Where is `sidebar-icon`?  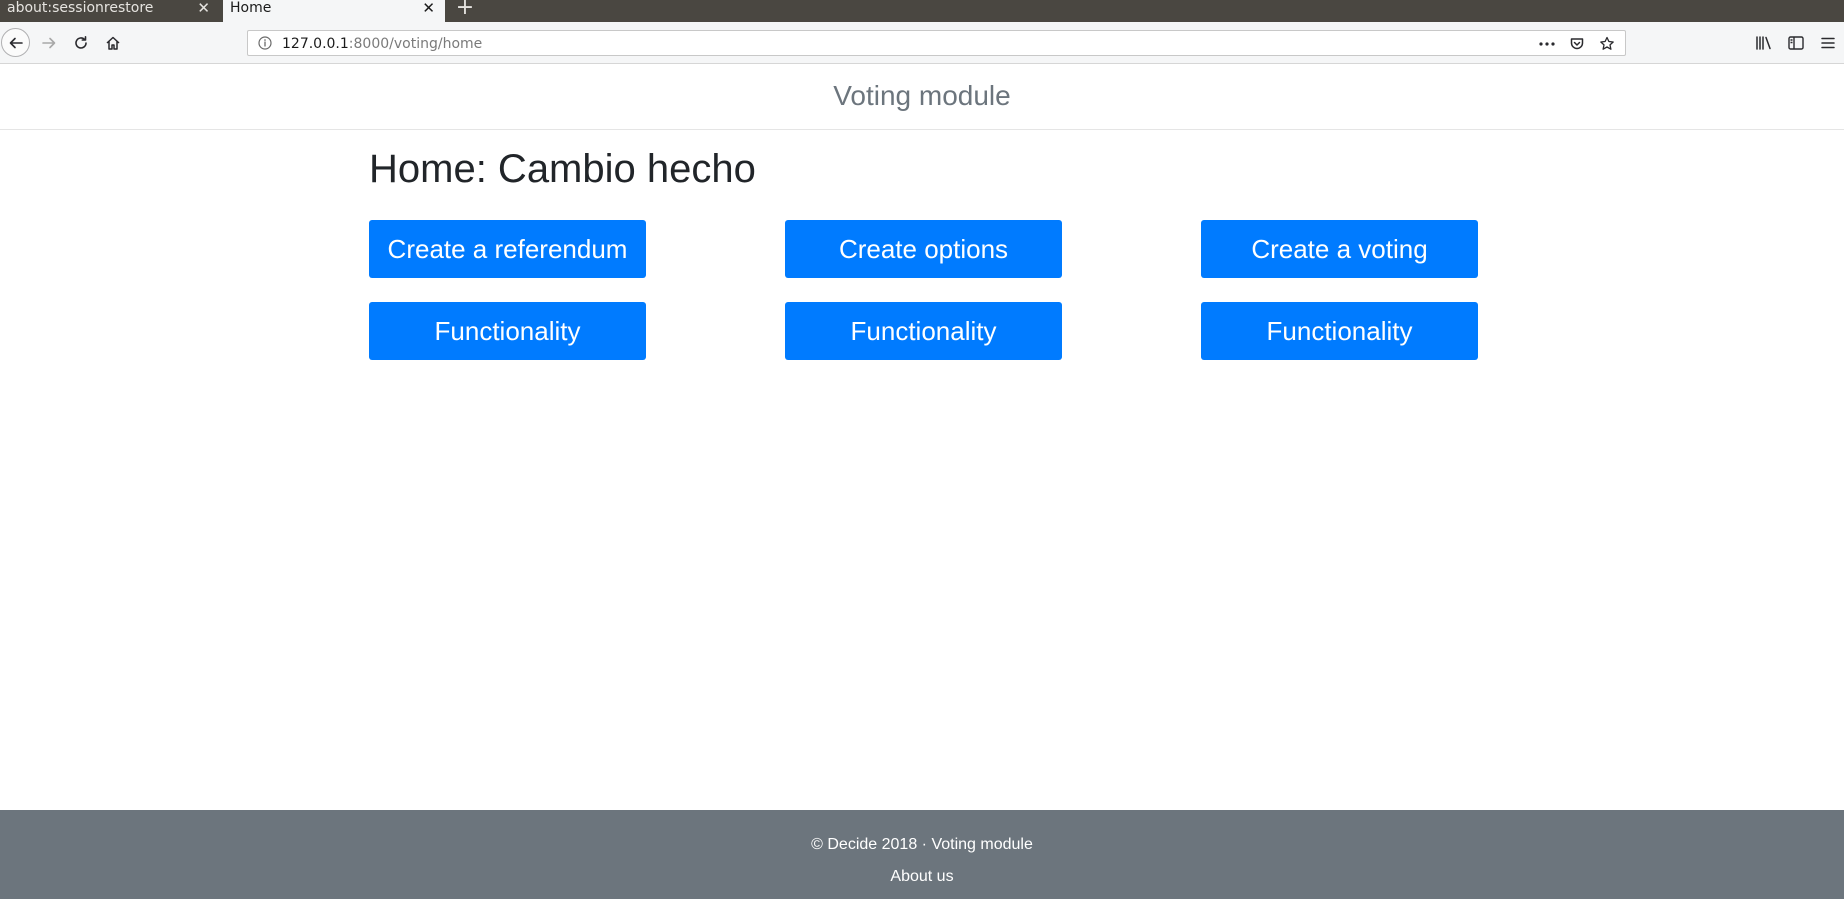
sidebar-icon is located at coordinates (1796, 43).